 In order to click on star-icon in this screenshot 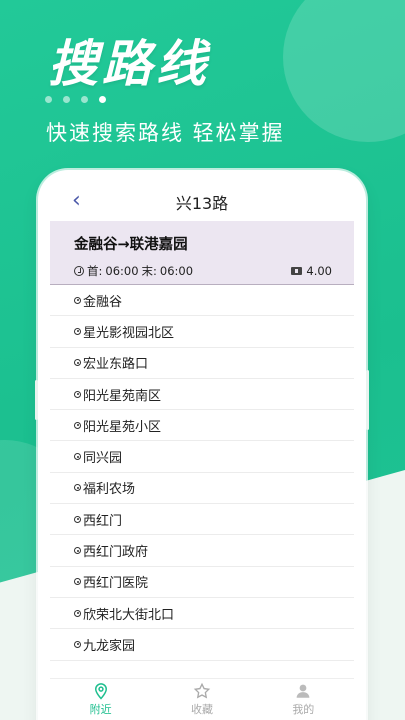, I will do `click(202, 690)`.